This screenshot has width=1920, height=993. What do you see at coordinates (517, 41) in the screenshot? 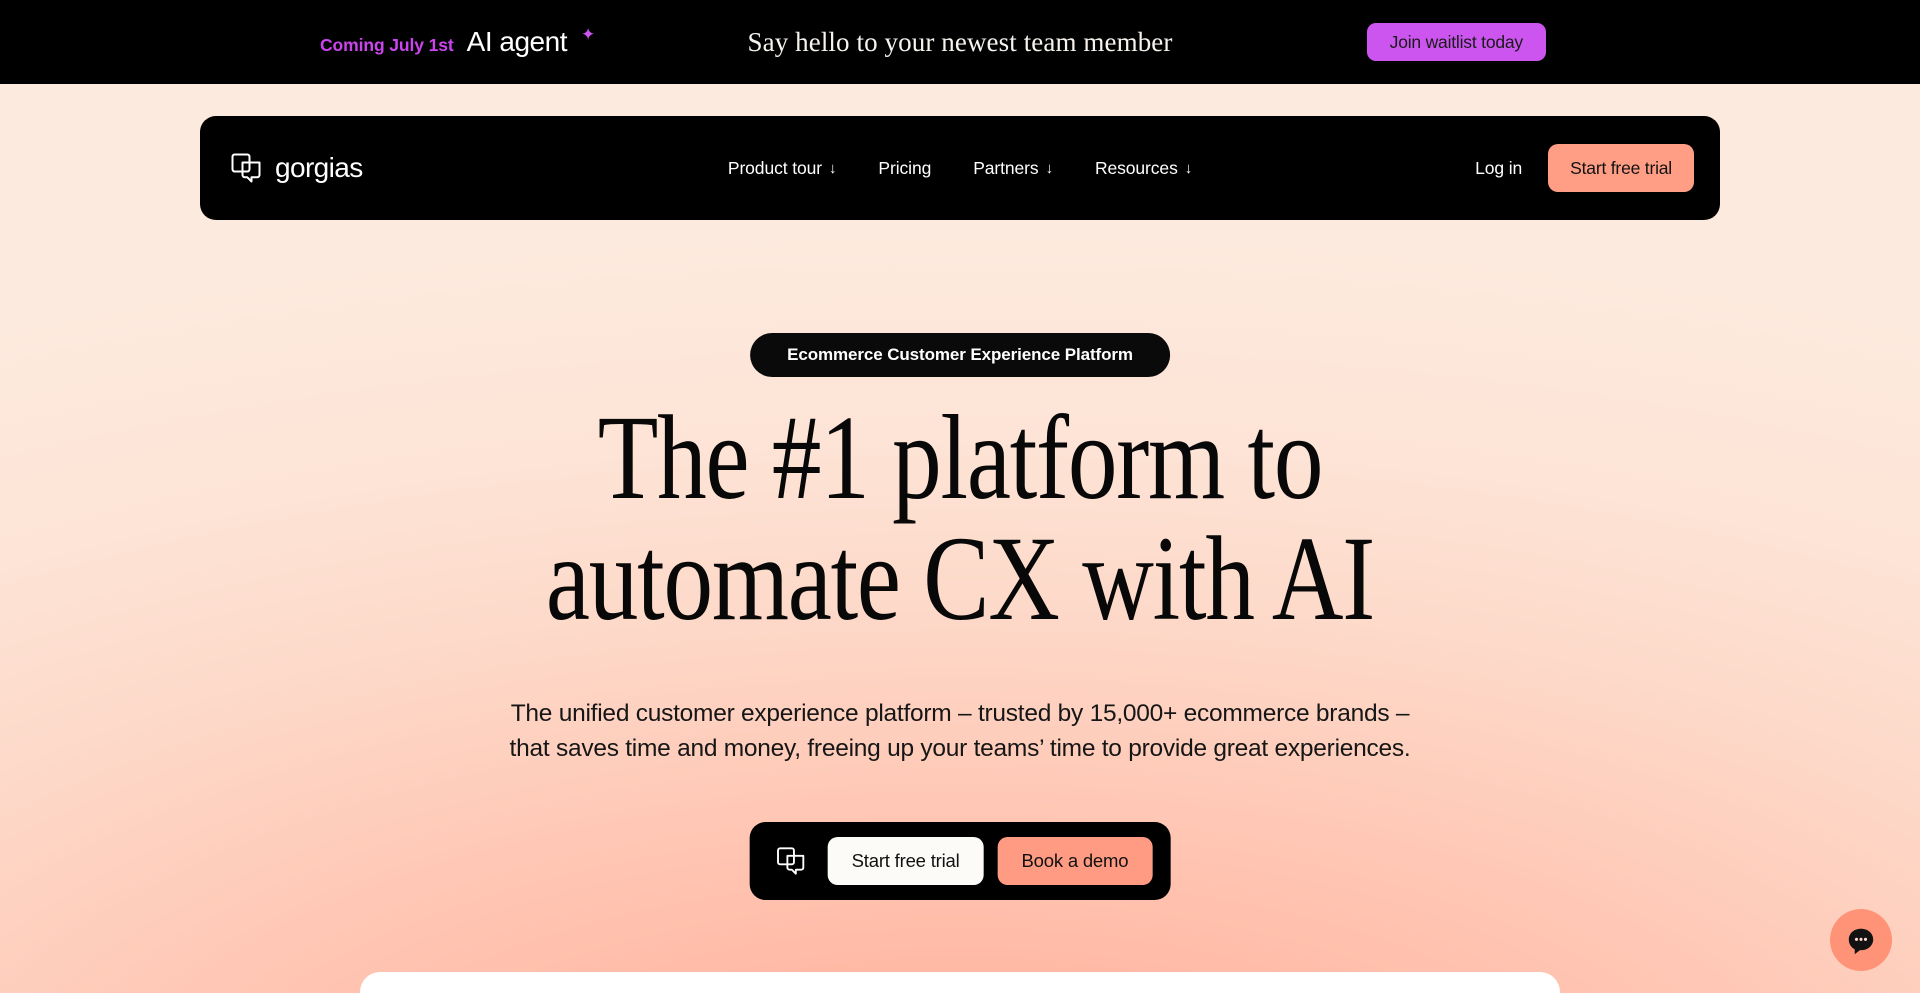
I see `announcement-product-name: AI agent` at bounding box center [517, 41].